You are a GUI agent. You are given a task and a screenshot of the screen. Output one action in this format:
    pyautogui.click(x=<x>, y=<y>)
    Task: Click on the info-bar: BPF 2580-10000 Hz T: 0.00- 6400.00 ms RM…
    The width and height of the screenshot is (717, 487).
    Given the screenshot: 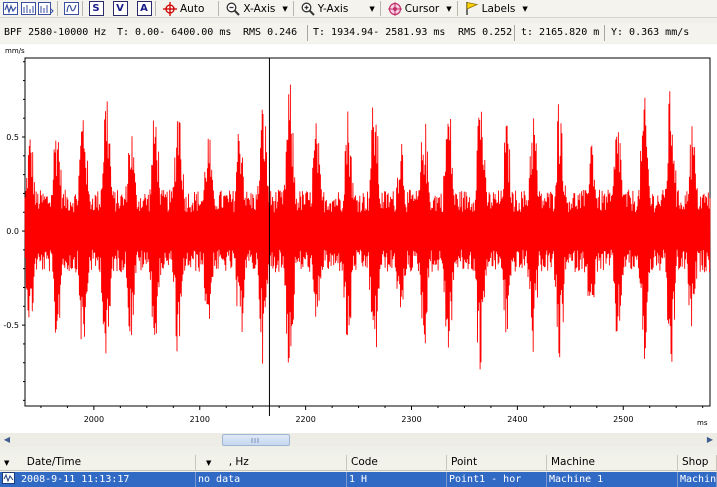 What is the action you would take?
    pyautogui.click(x=358, y=33)
    